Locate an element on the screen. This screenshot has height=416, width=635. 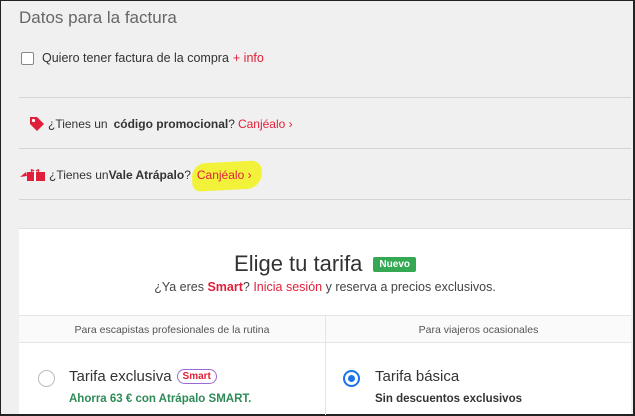
promo-suffix: ? is located at coordinates (231, 124).